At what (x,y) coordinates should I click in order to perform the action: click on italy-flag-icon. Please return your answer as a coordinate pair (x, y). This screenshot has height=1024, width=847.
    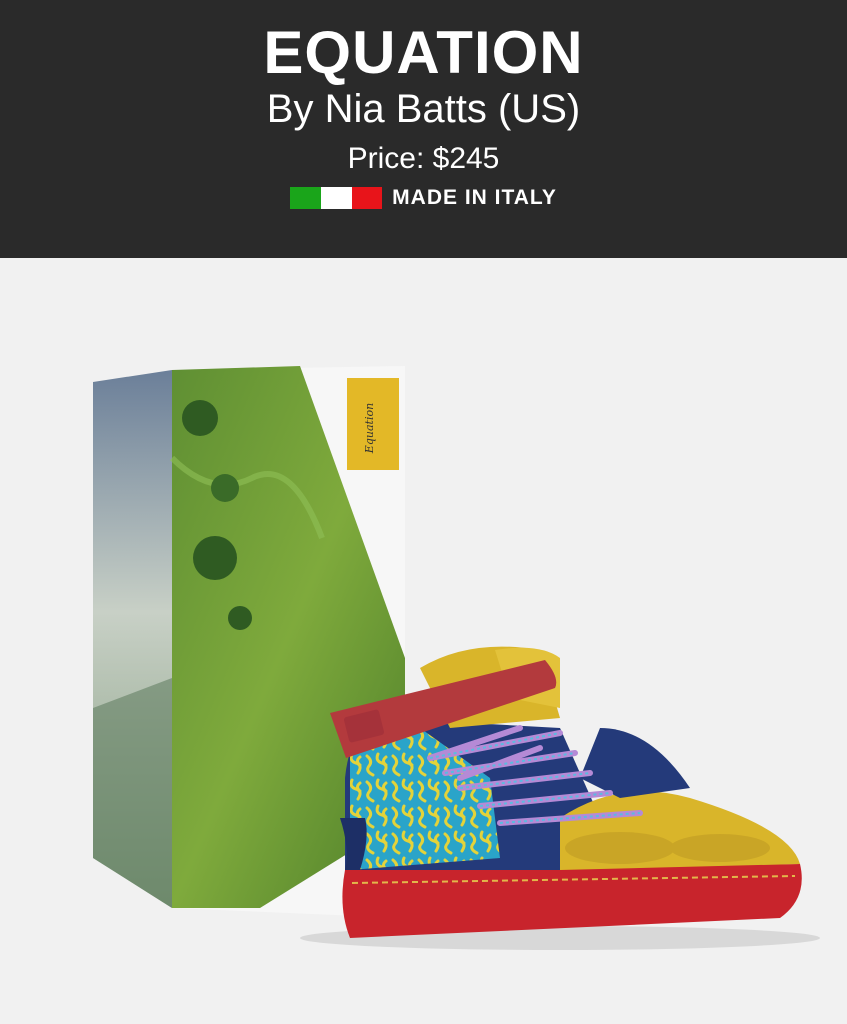
    Looking at the image, I should click on (336, 198).